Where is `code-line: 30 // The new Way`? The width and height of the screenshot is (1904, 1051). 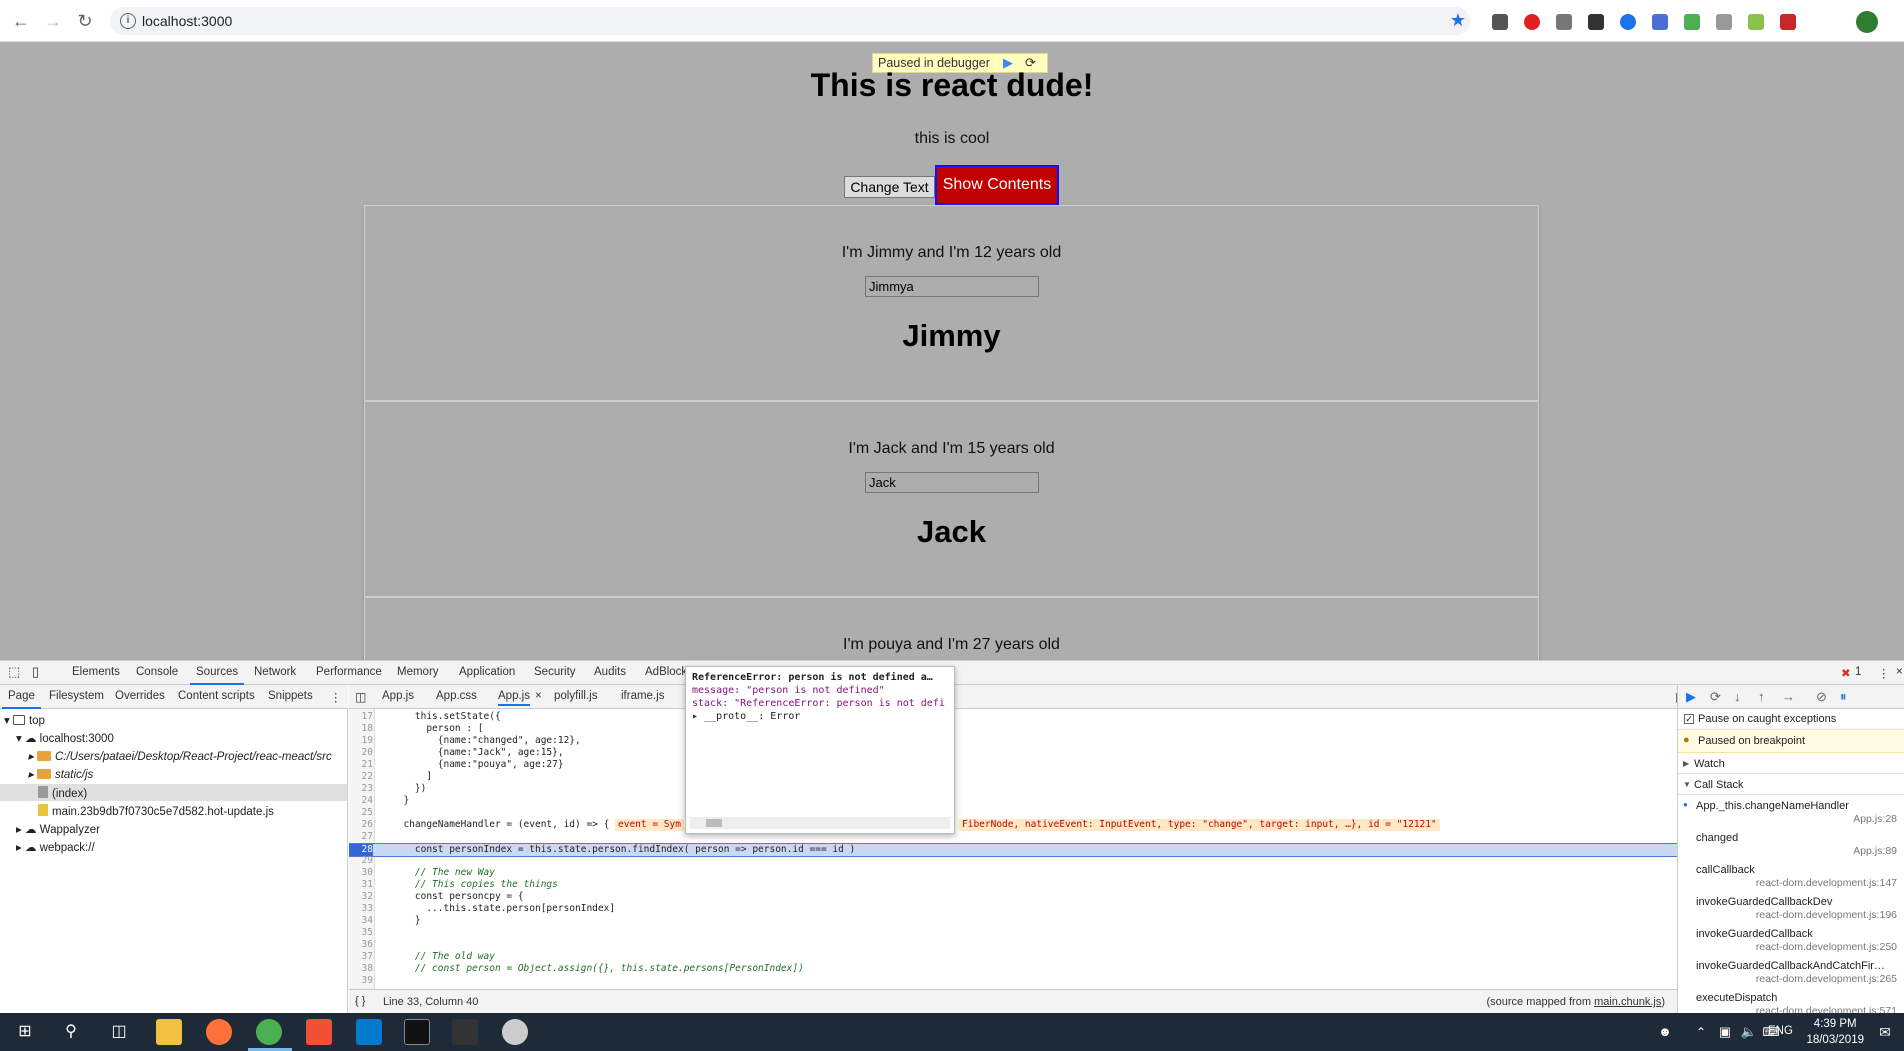 code-line: 30 // The new Way is located at coordinates (1013, 873).